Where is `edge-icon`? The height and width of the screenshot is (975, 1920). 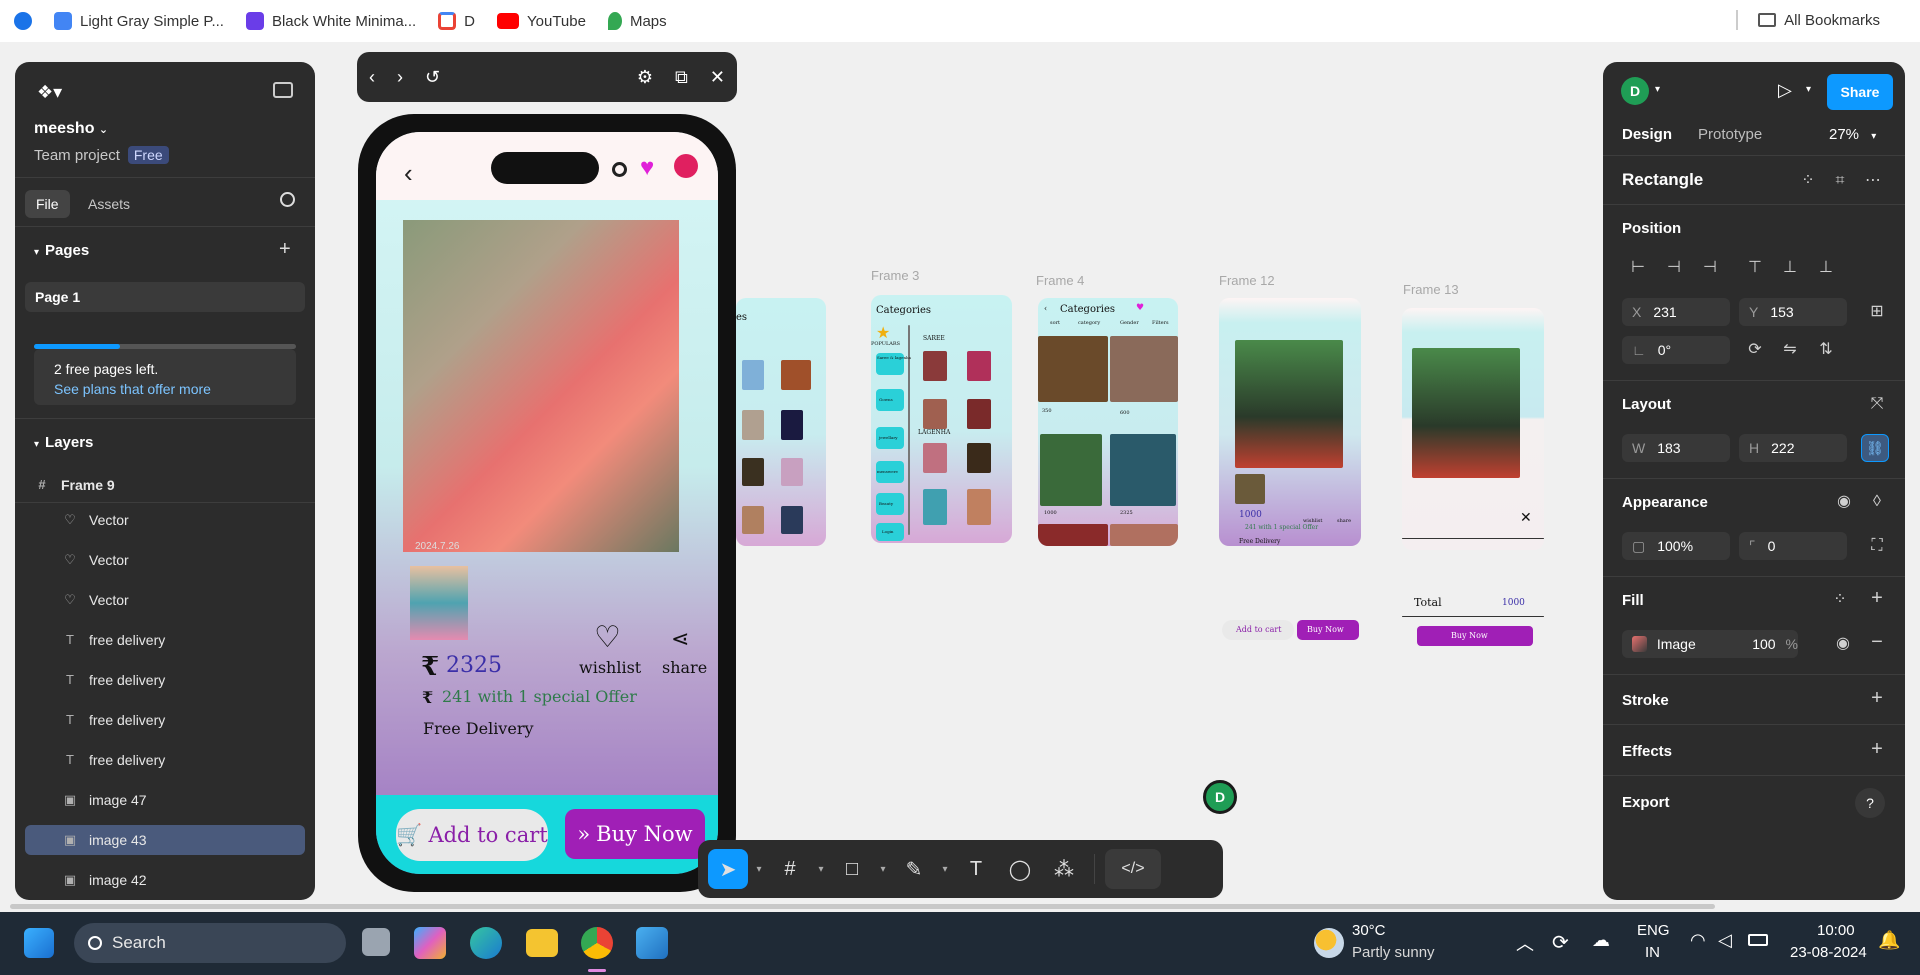
edge-icon is located at coordinates (486, 943).